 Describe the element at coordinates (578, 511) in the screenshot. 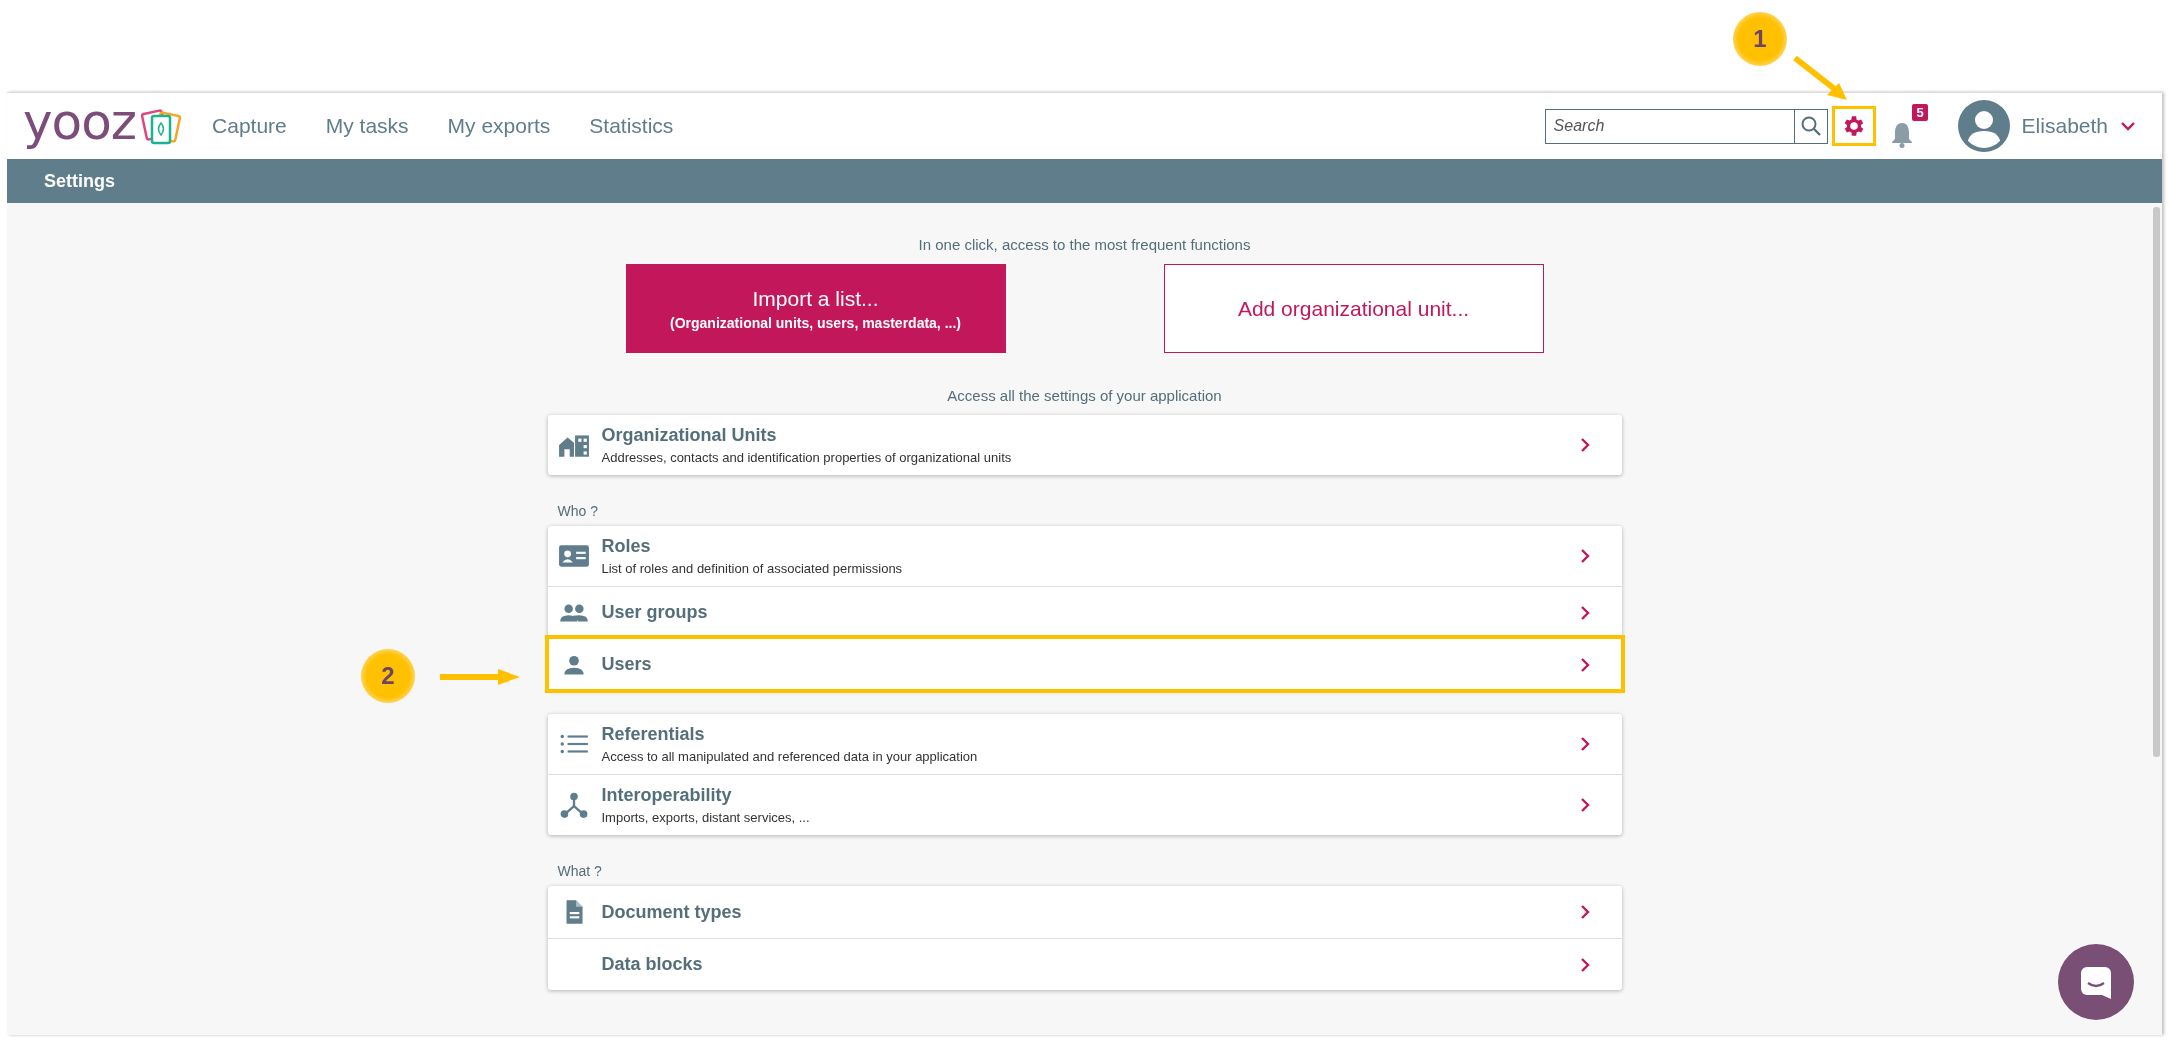

I see `group-heading: Who ?` at that location.